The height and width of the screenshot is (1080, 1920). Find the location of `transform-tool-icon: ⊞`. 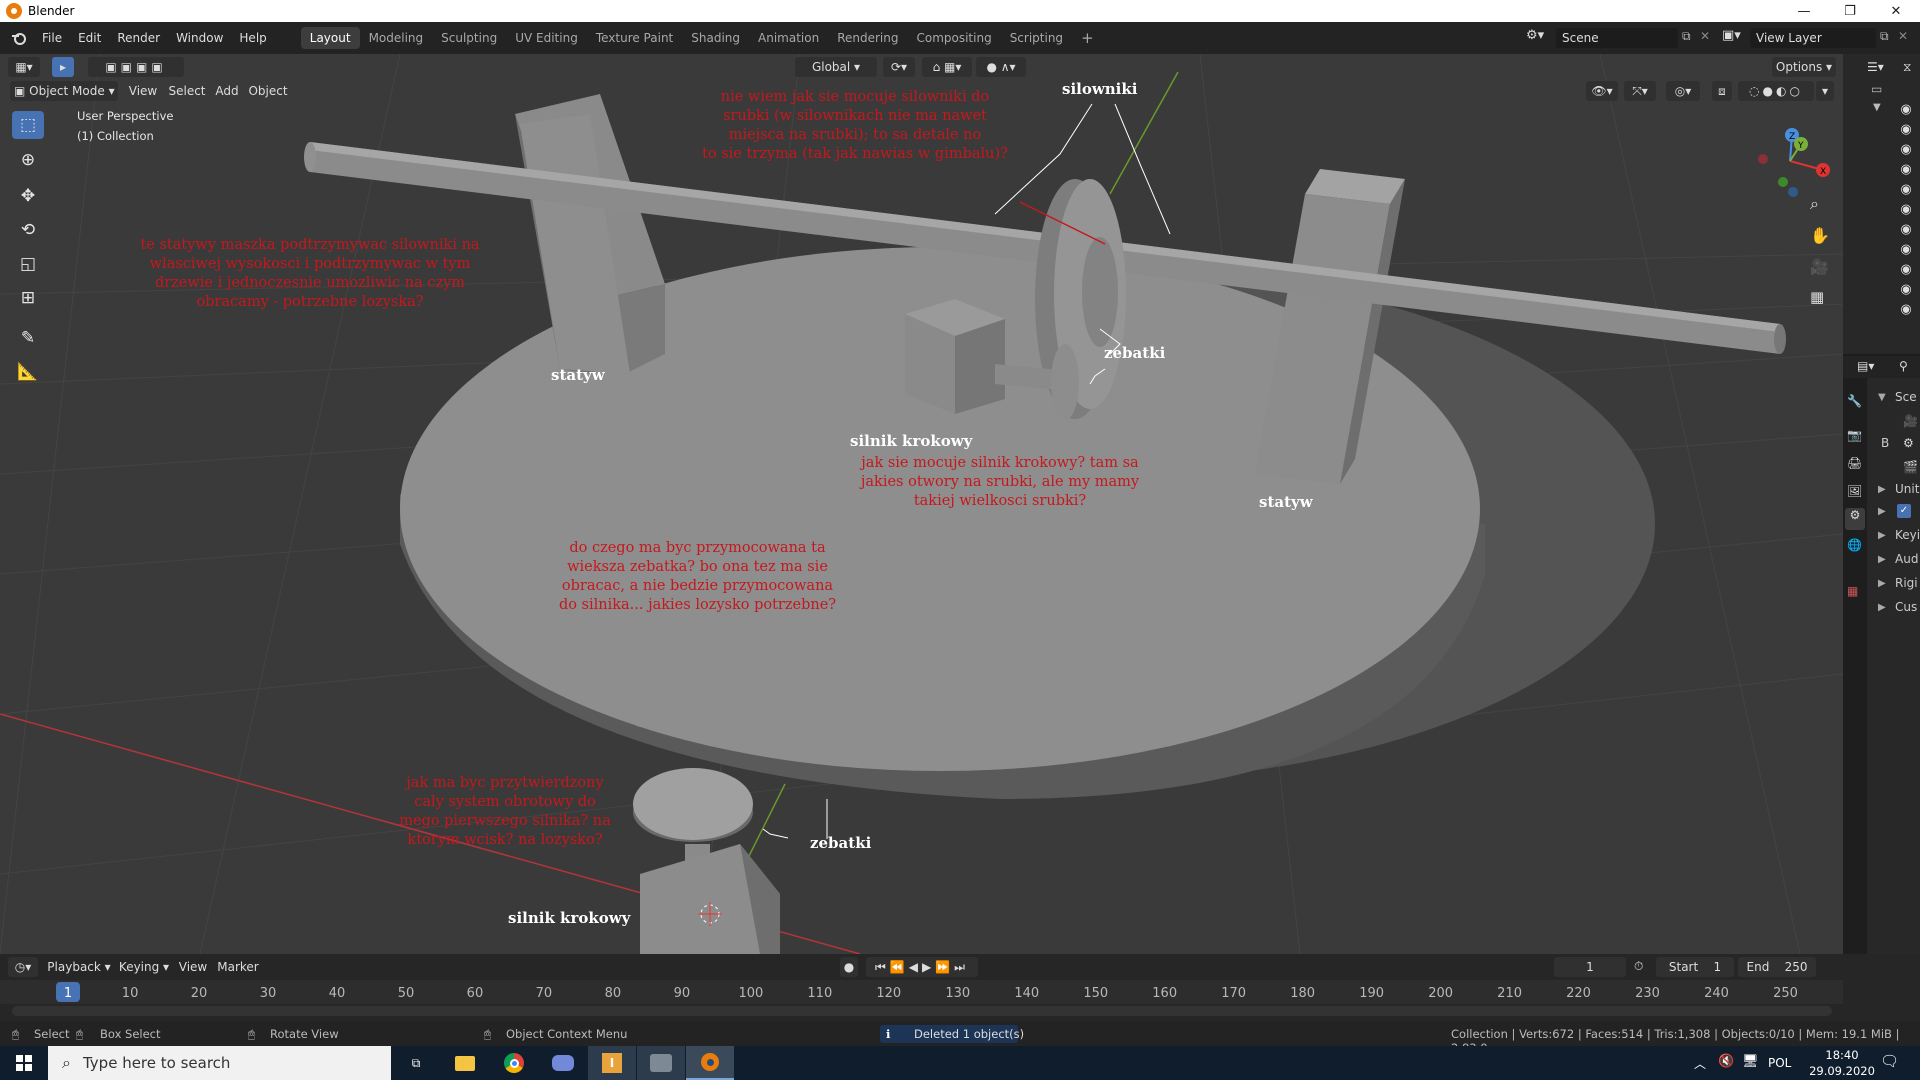

transform-tool-icon: ⊞ is located at coordinates (28, 298).